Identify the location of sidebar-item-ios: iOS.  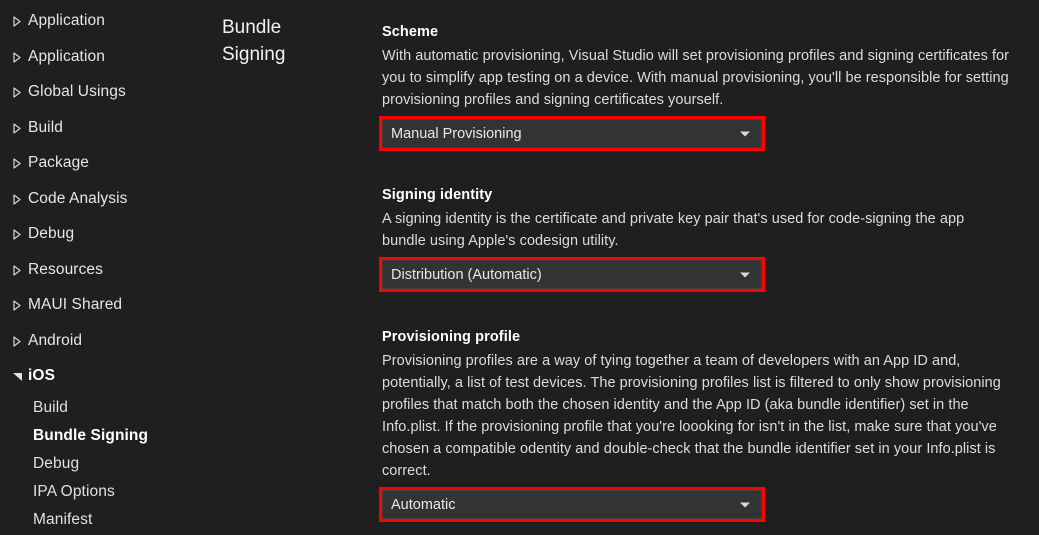
(27, 376).